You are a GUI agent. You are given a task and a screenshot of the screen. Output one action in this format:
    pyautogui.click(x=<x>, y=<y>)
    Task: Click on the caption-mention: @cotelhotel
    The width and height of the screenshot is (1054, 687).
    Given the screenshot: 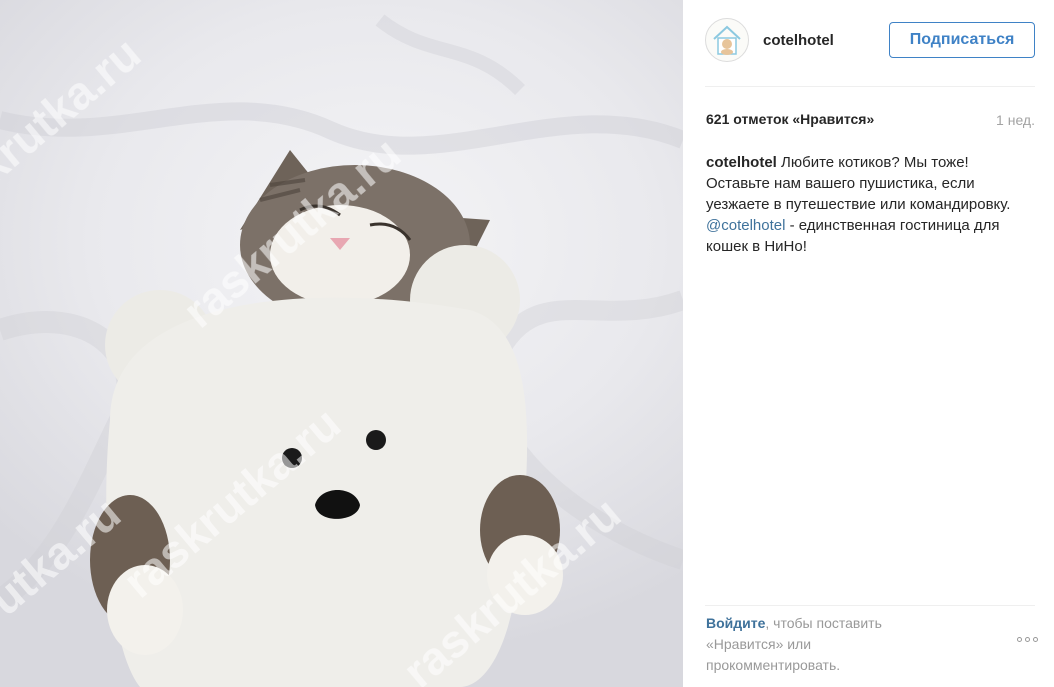 What is the action you would take?
    pyautogui.click(x=745, y=225)
    